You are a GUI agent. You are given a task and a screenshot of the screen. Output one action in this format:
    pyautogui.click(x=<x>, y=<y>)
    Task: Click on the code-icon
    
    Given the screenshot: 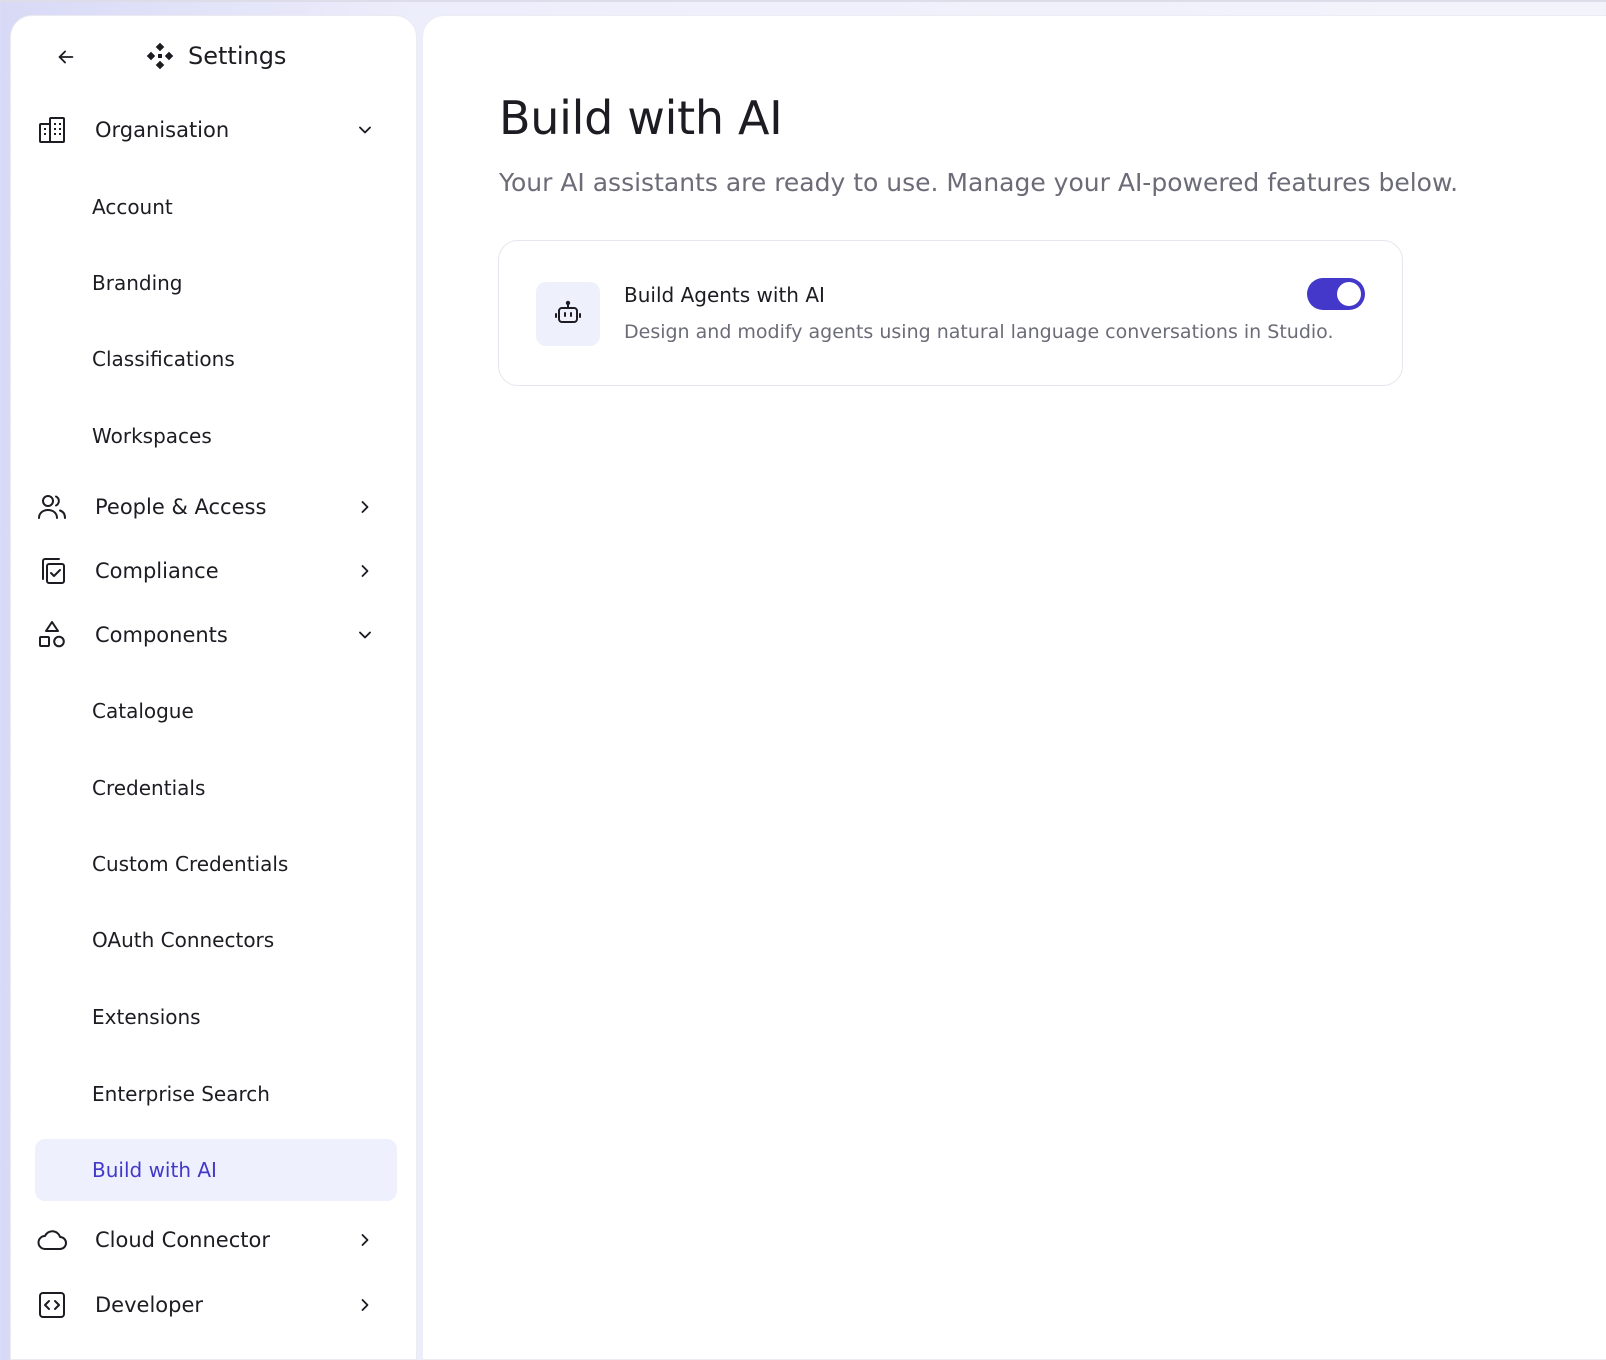 What is the action you would take?
    pyautogui.click(x=52, y=1305)
    